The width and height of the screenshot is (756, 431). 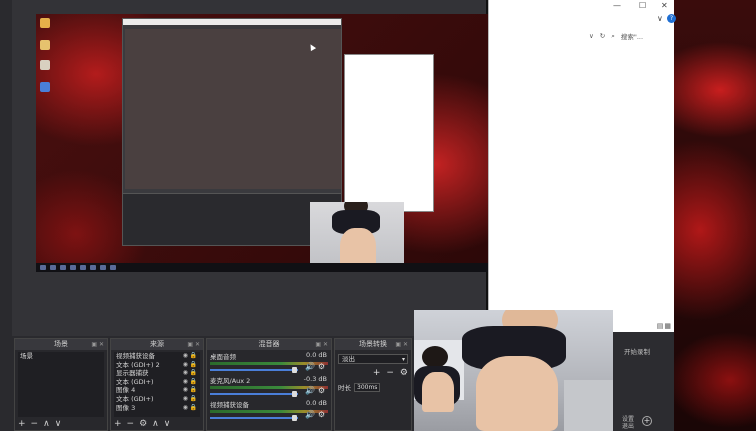 I want to click on maximize-icon: ☐, so click(x=642, y=5).